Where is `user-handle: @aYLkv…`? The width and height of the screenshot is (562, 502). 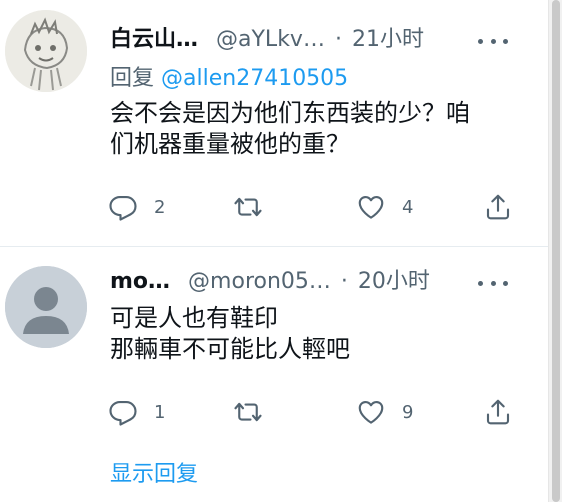
user-handle: @aYLkv… is located at coordinates (270, 40).